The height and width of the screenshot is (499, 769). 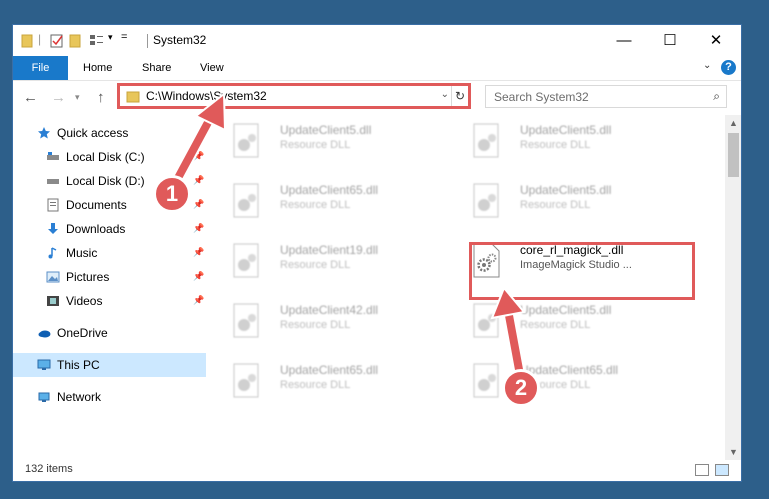 I want to click on forward-icon: →, so click(x=58, y=97).